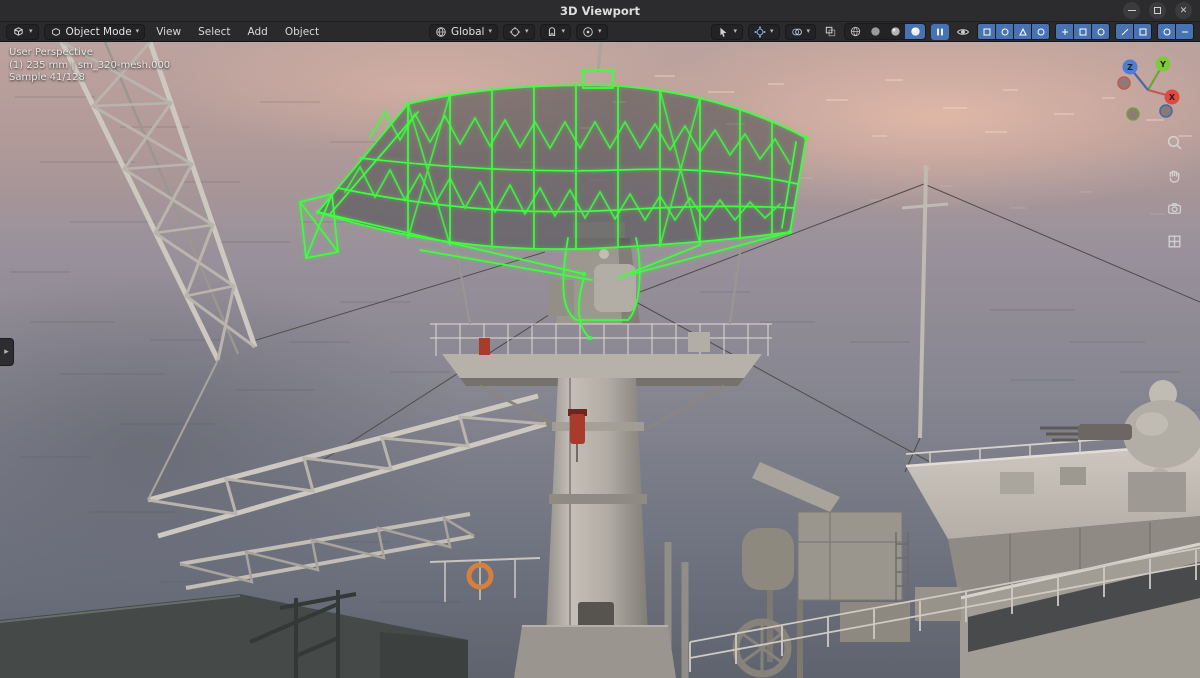  I want to click on menu-object: Object, so click(302, 32).